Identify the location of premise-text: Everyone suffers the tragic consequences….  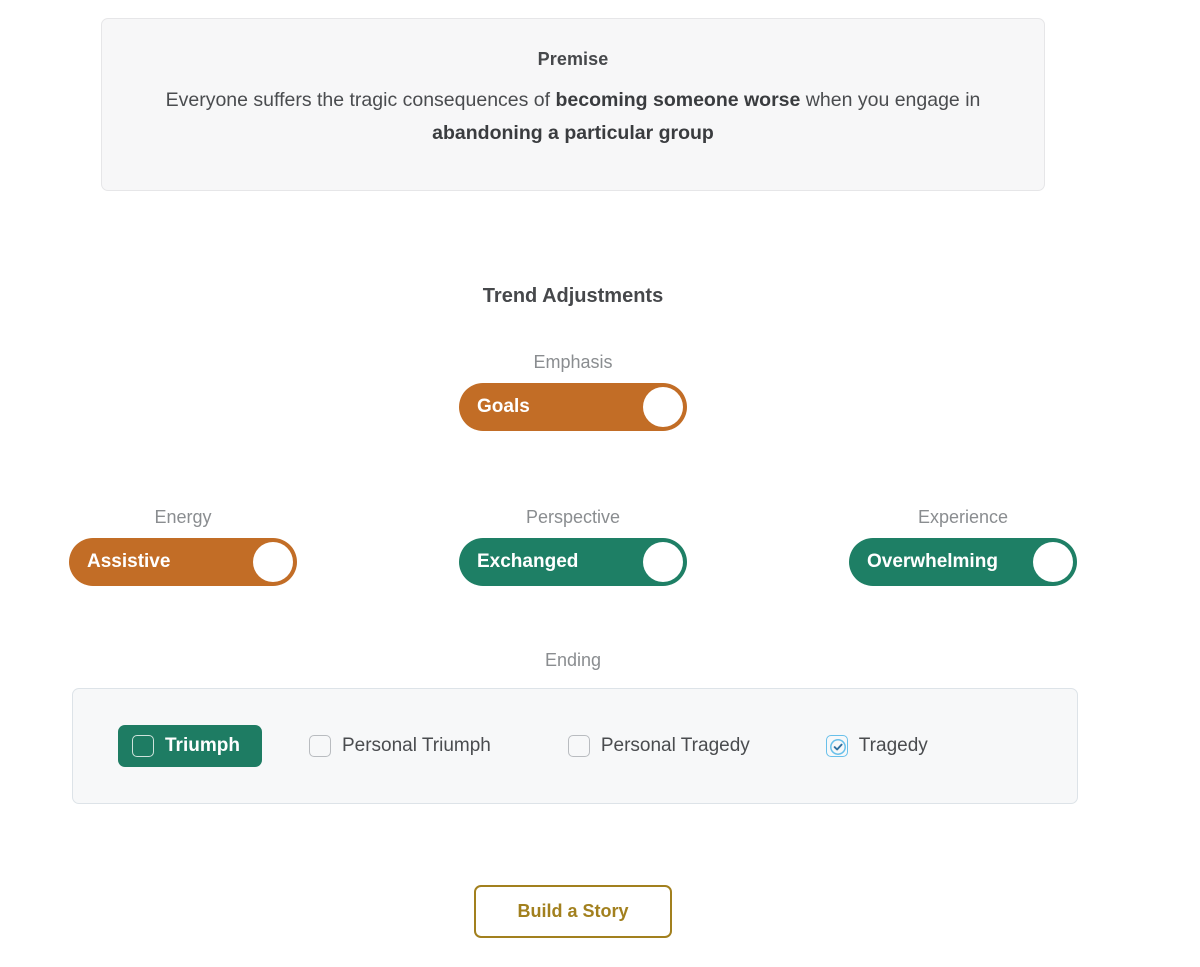
(573, 117).